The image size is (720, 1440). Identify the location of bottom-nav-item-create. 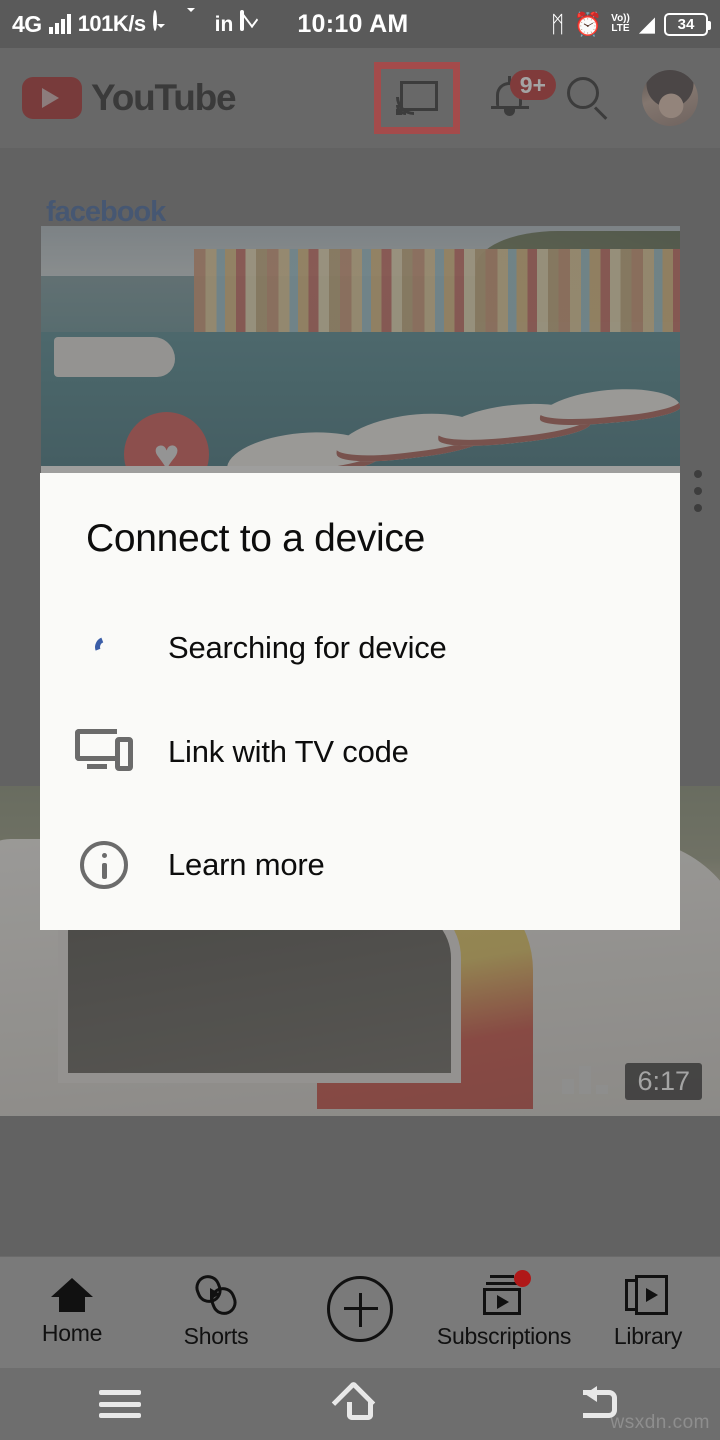
(360, 1312).